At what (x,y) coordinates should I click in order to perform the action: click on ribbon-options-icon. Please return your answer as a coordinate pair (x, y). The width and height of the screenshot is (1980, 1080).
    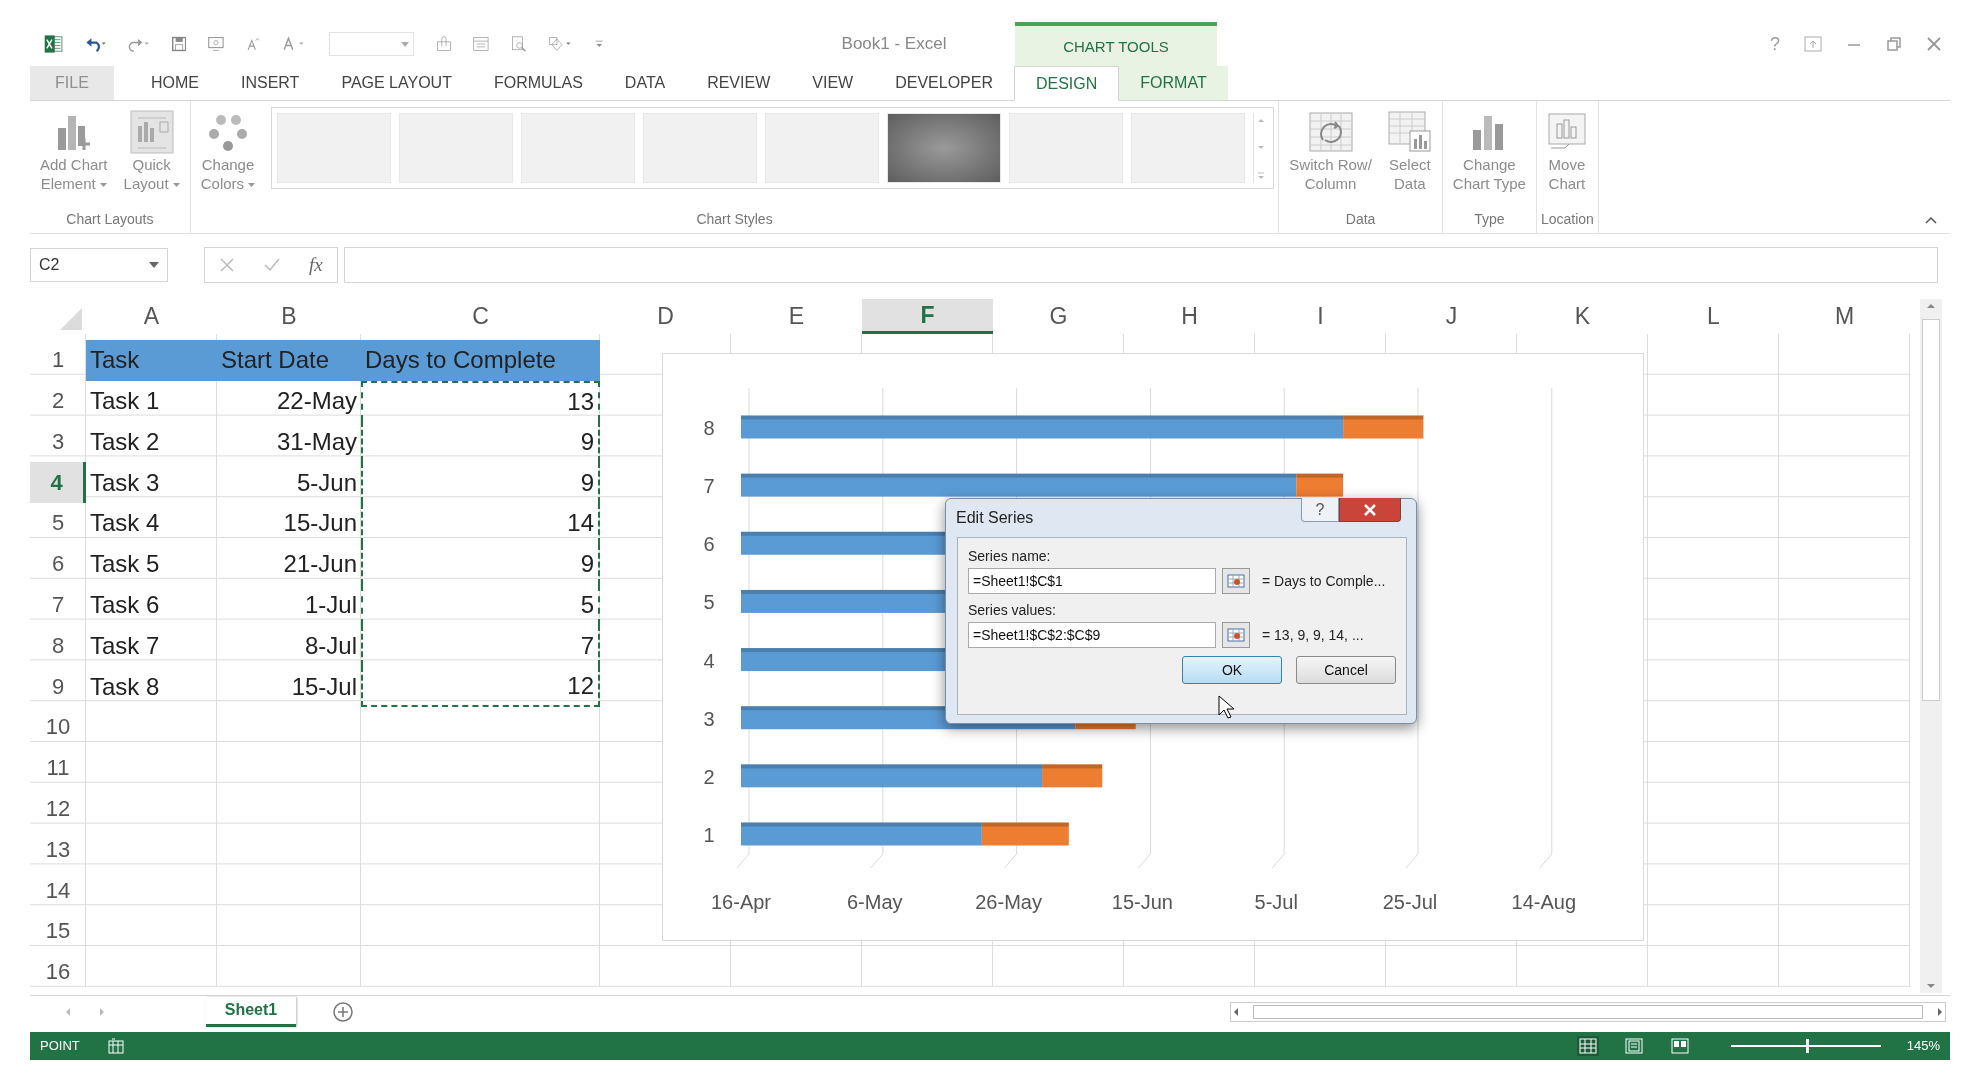
    Looking at the image, I should click on (1813, 44).